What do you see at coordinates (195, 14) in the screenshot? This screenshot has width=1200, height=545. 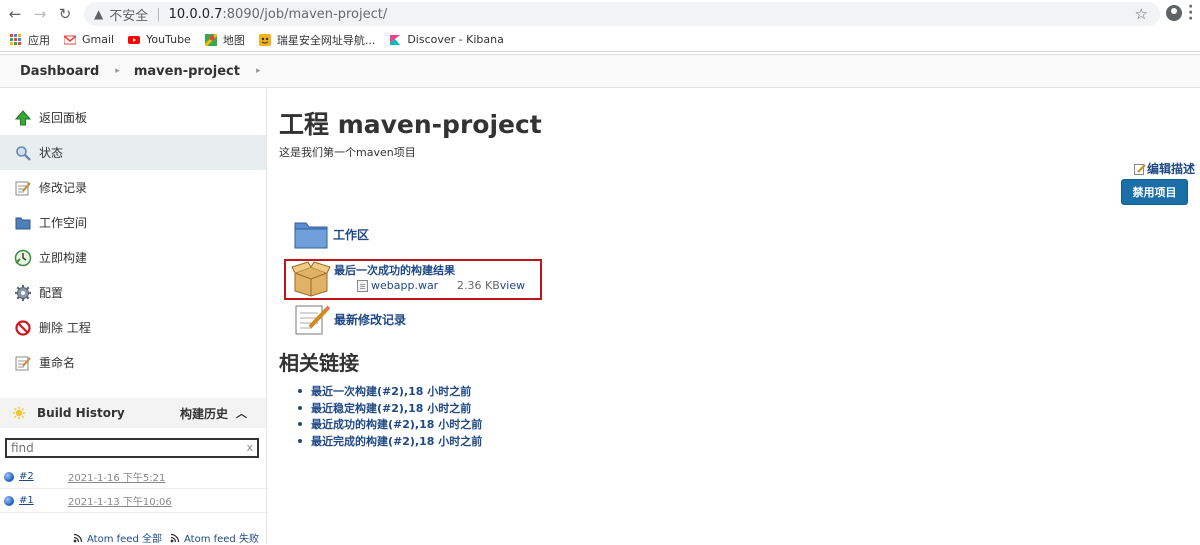 I see `url-host: 10.0.0.7` at bounding box center [195, 14].